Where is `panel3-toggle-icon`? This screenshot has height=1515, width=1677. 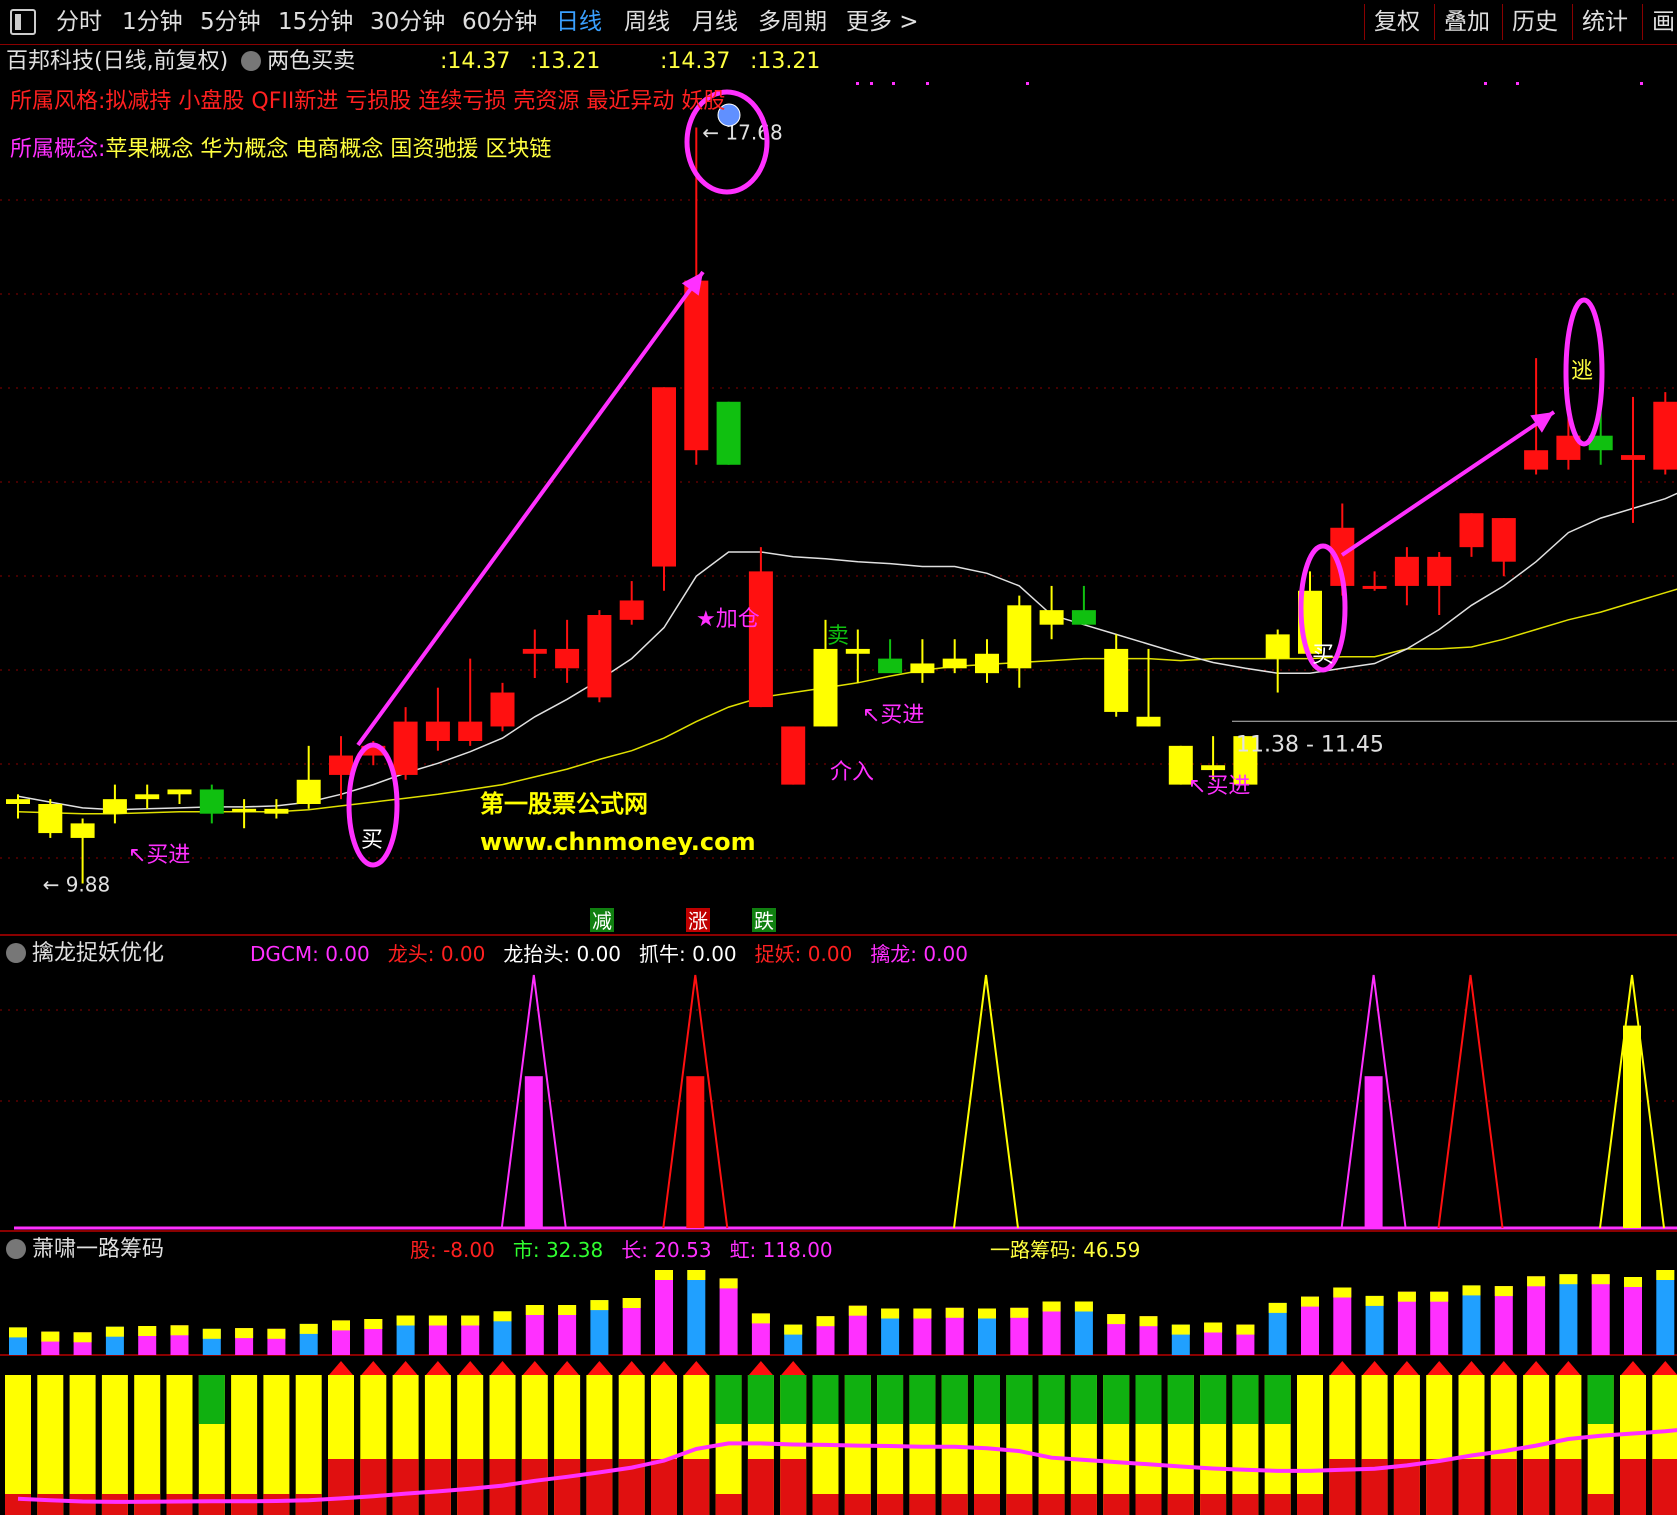 panel3-toggle-icon is located at coordinates (16, 1249).